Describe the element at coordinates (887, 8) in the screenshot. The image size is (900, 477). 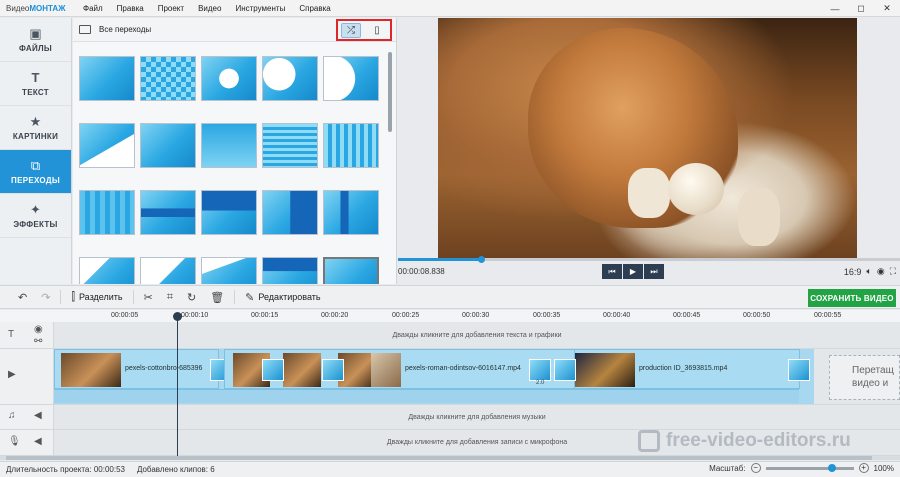
I see `close-icon: ✕` at that location.